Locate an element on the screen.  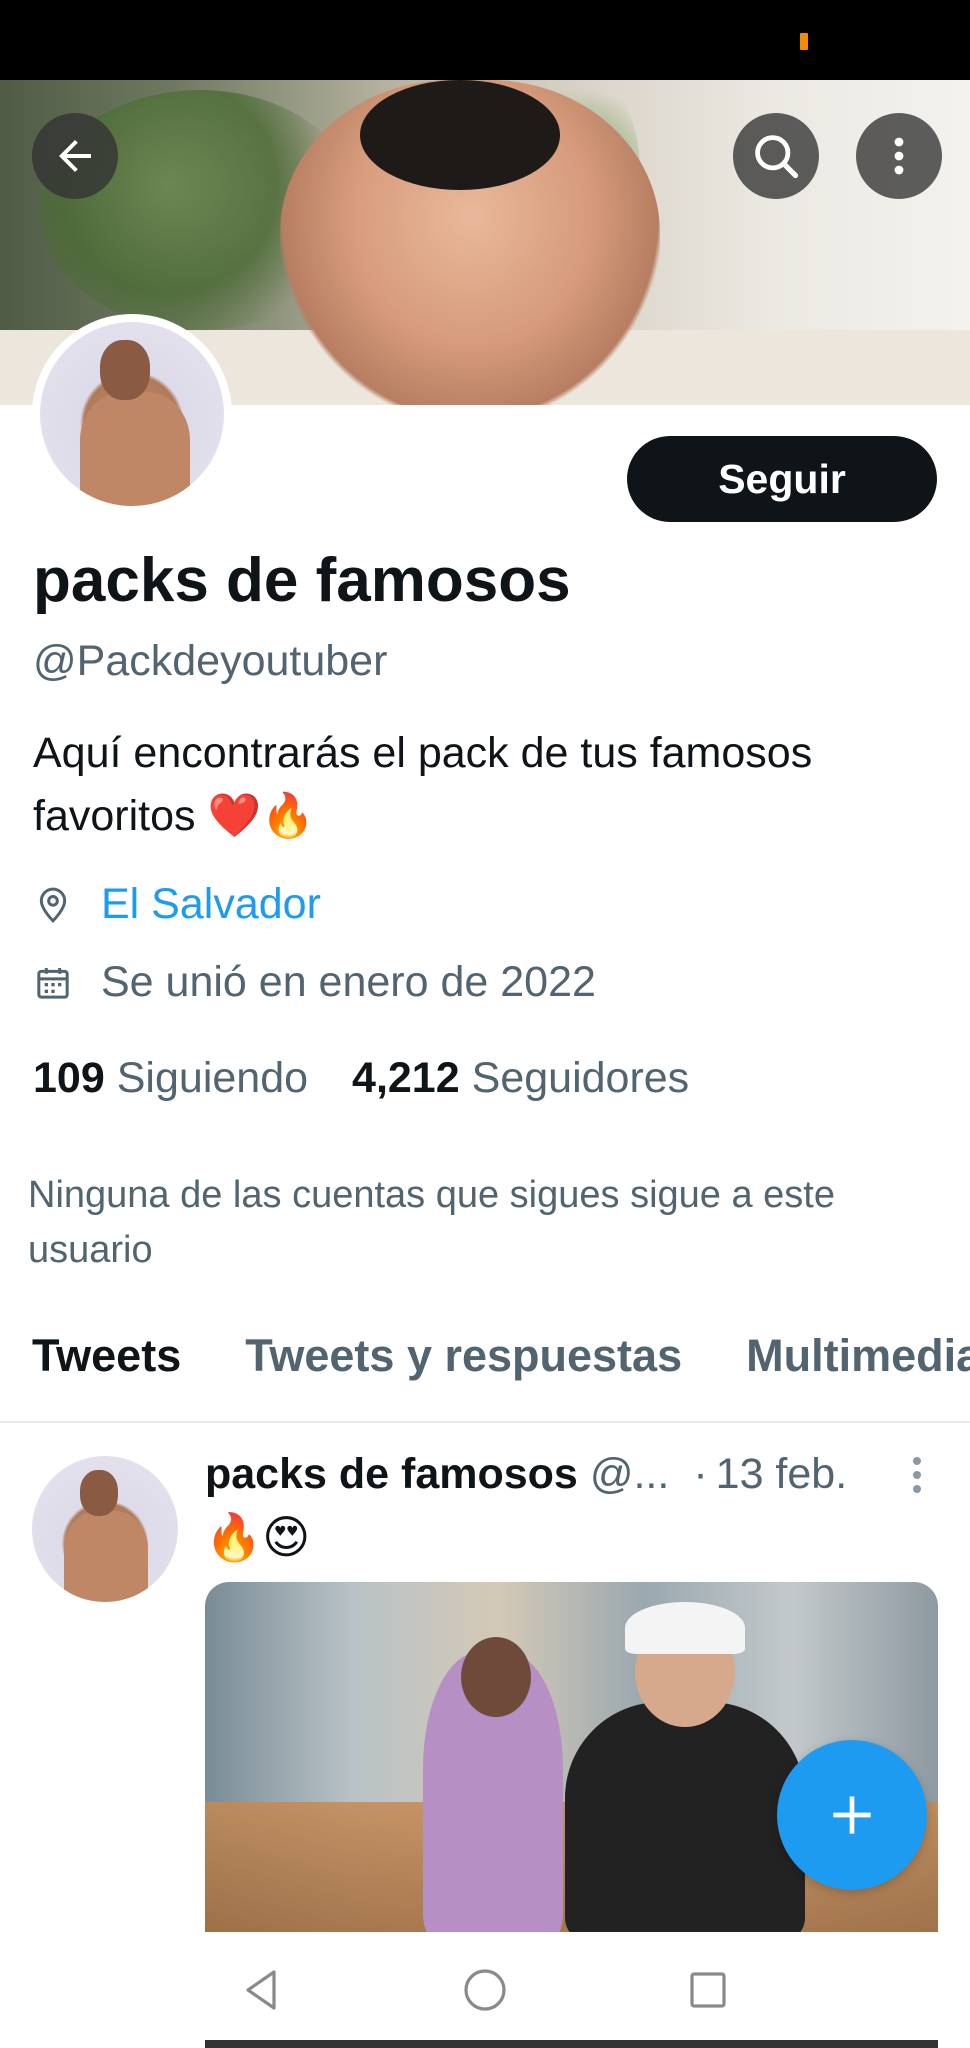
calendar-icon is located at coordinates (53, 983).